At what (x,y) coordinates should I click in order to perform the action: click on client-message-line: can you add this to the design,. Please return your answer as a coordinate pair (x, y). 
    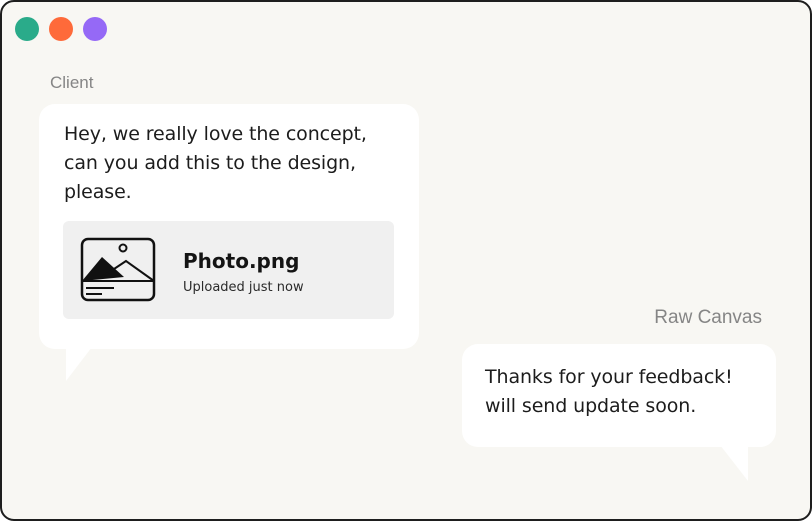
    Looking at the image, I should click on (210, 163).